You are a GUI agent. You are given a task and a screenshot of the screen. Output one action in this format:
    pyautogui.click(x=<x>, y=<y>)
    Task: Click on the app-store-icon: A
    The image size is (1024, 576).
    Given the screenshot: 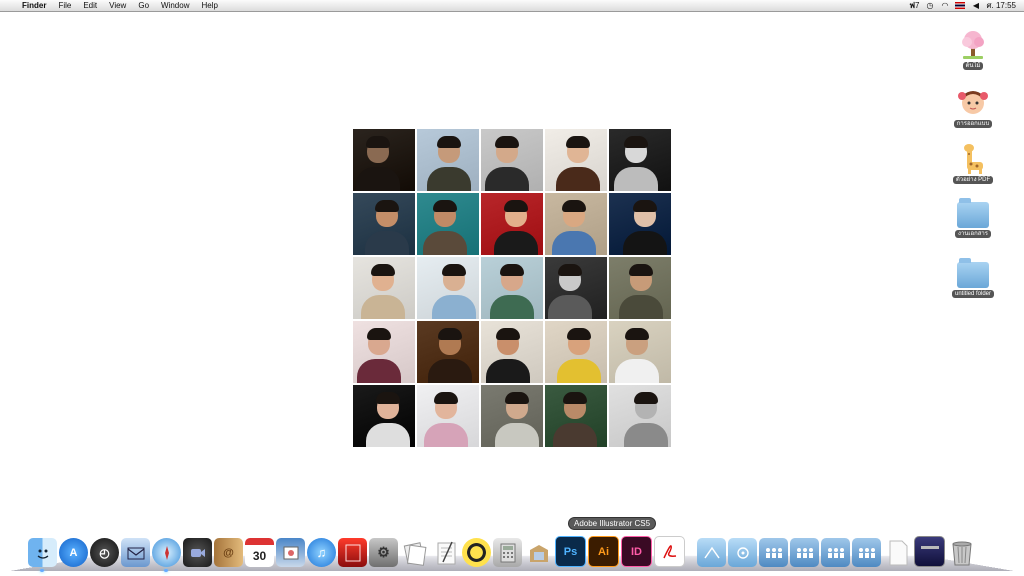 What is the action you would take?
    pyautogui.click(x=73, y=552)
    